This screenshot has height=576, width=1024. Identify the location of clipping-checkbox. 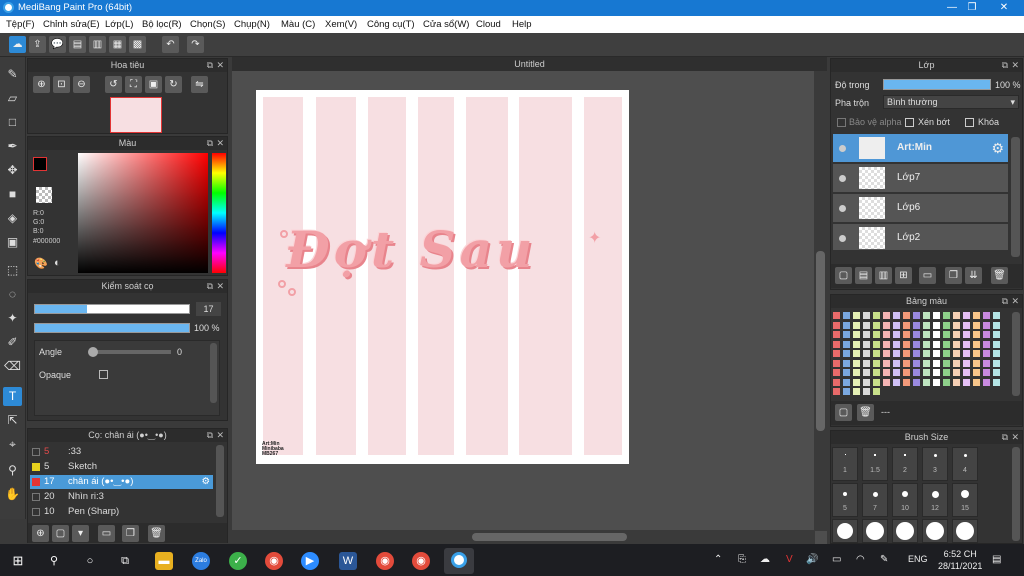
(909, 122).